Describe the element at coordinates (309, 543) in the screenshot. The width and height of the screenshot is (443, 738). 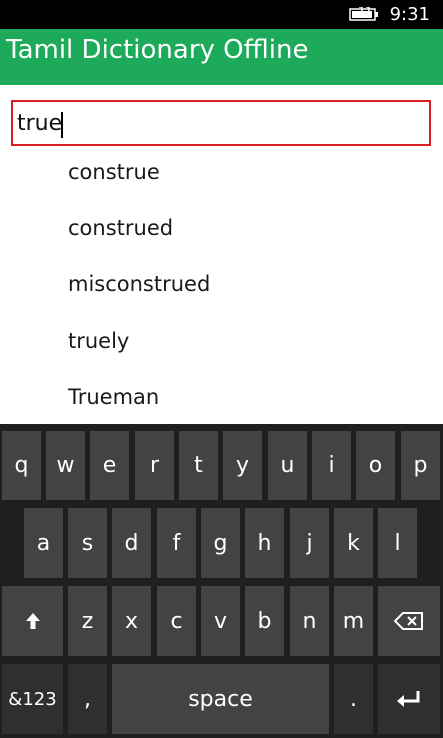
I see `key-j: j` at that location.